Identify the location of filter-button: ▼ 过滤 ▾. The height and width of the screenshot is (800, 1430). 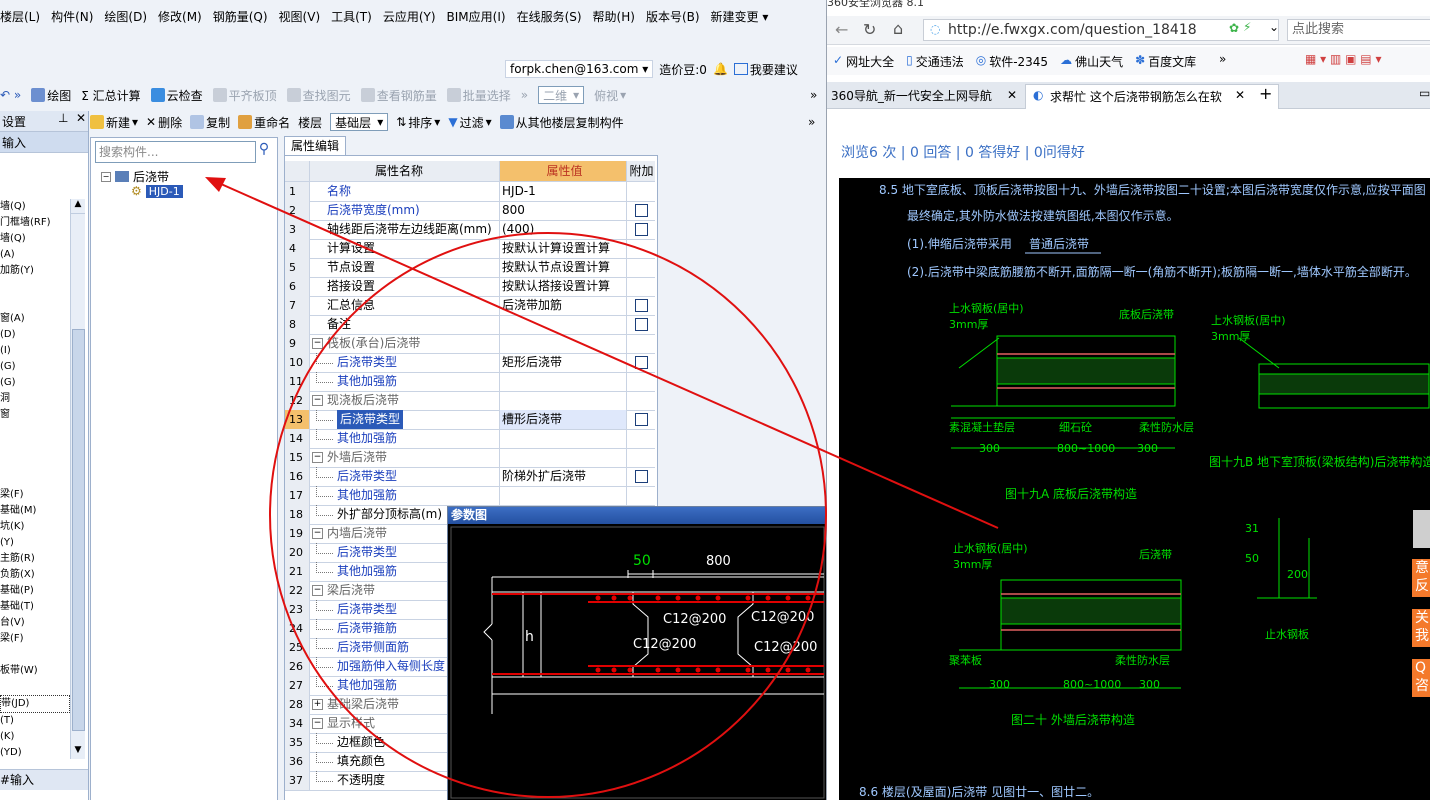
(469, 122).